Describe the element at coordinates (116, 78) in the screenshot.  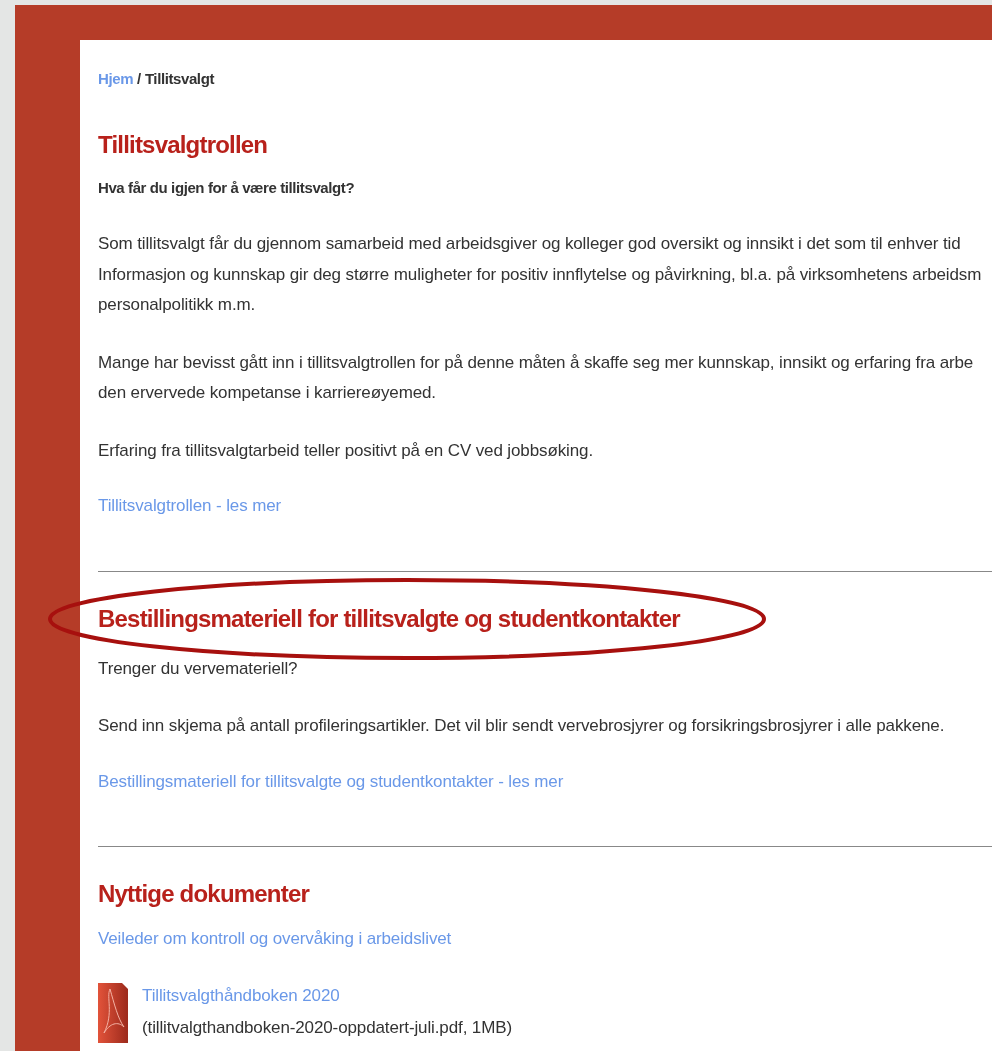
I see `breadcrumb-link: Hjem` at that location.